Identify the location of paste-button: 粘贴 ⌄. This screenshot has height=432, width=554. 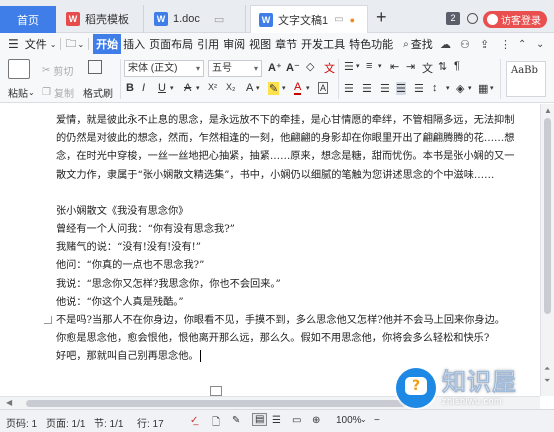
(21, 92).